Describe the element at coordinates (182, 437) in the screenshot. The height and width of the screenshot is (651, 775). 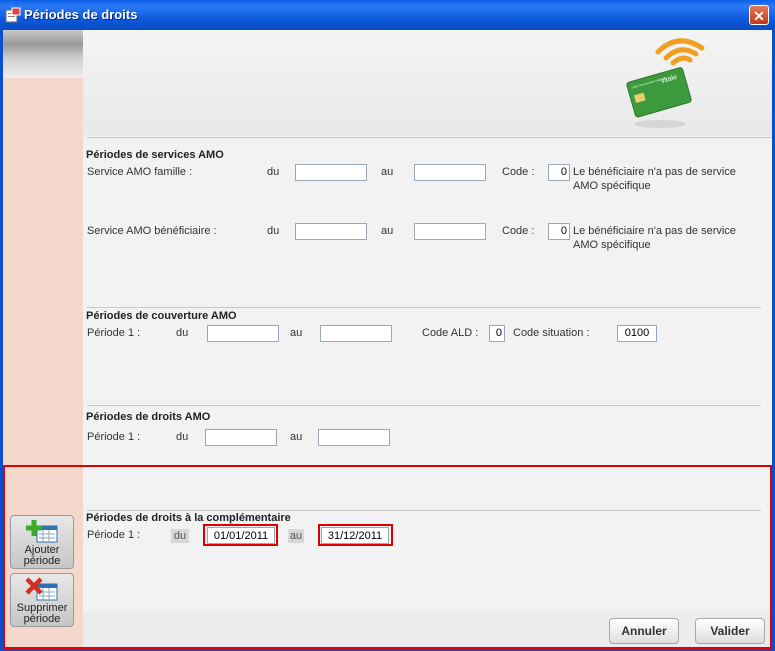
I see `droits-du-label: du` at that location.